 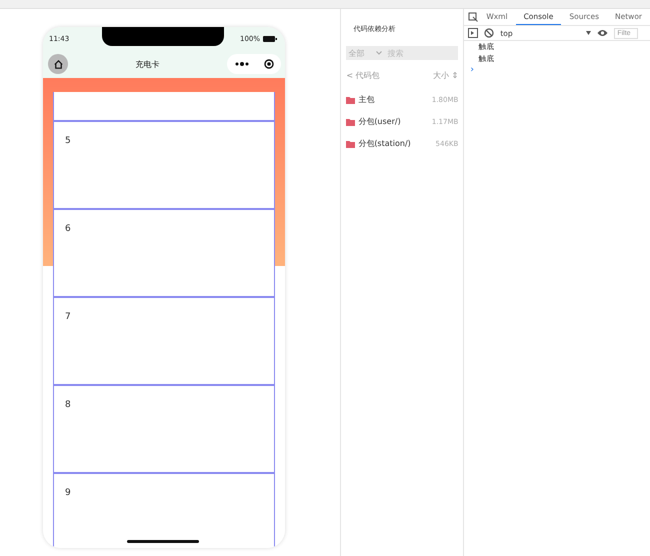 I want to click on caret-icon, so click(x=589, y=33).